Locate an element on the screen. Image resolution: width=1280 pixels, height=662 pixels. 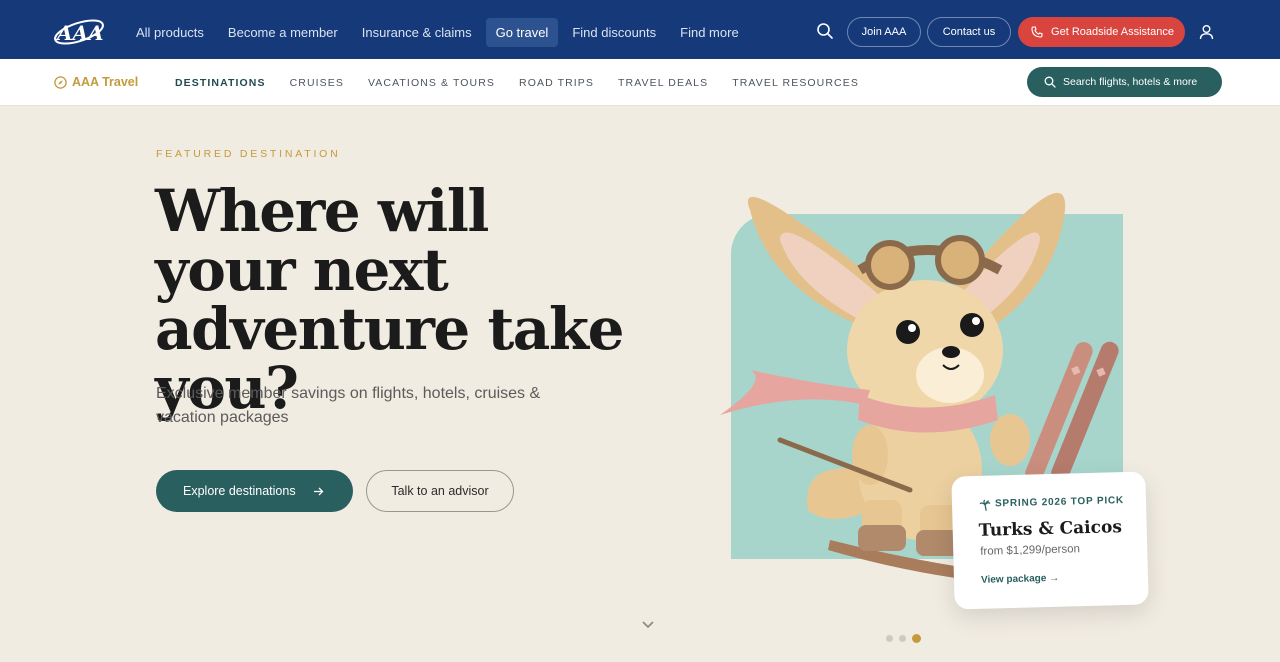
nav-find-discounts: Find discounts is located at coordinates (614, 32).